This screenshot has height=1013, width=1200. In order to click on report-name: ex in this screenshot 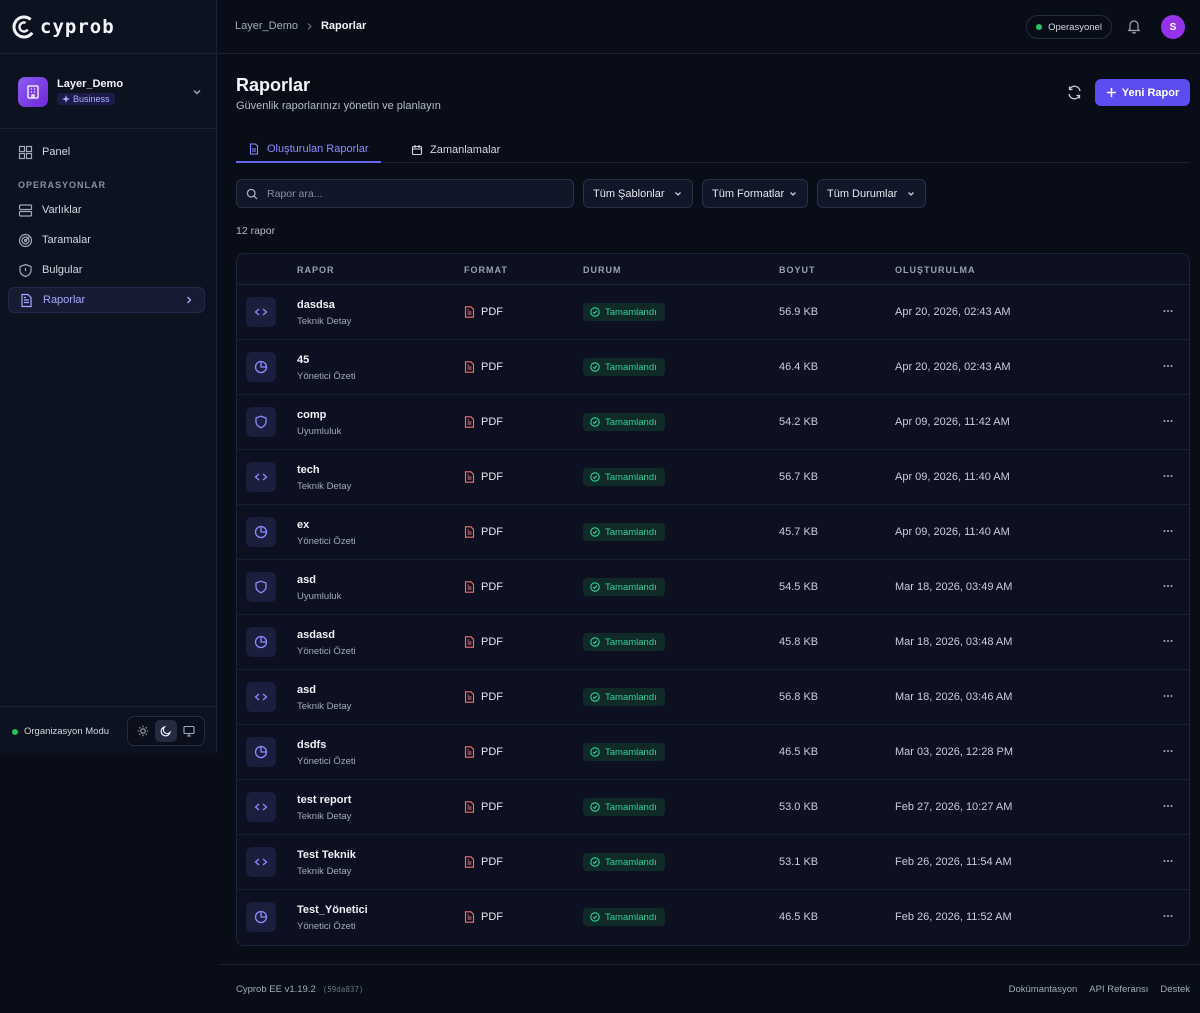, I will do `click(303, 525)`.